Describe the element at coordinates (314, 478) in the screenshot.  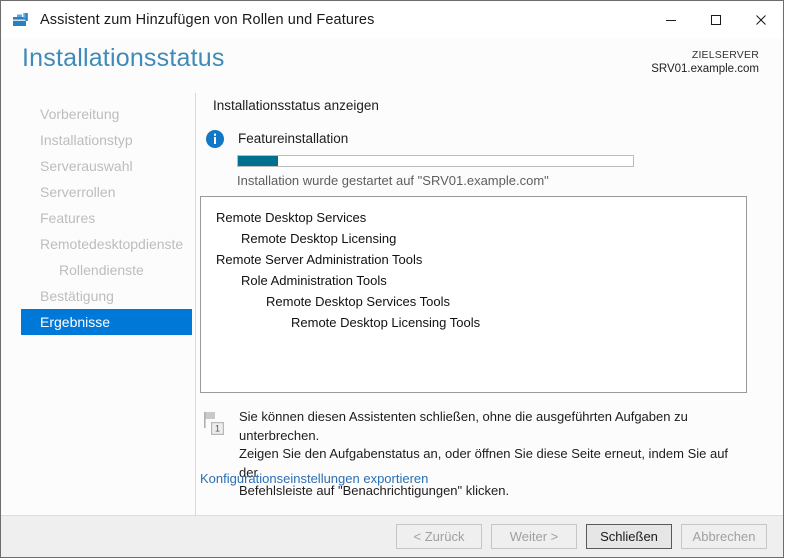
I see `export-config-link: Konfigurationseinstellungen exportieren` at that location.